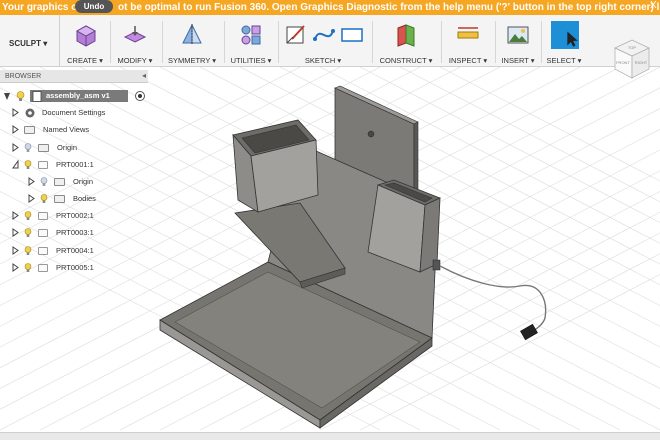  What do you see at coordinates (53, 215) in the screenshot?
I see `browser-item-prt0002: PRT0002:1` at bounding box center [53, 215].